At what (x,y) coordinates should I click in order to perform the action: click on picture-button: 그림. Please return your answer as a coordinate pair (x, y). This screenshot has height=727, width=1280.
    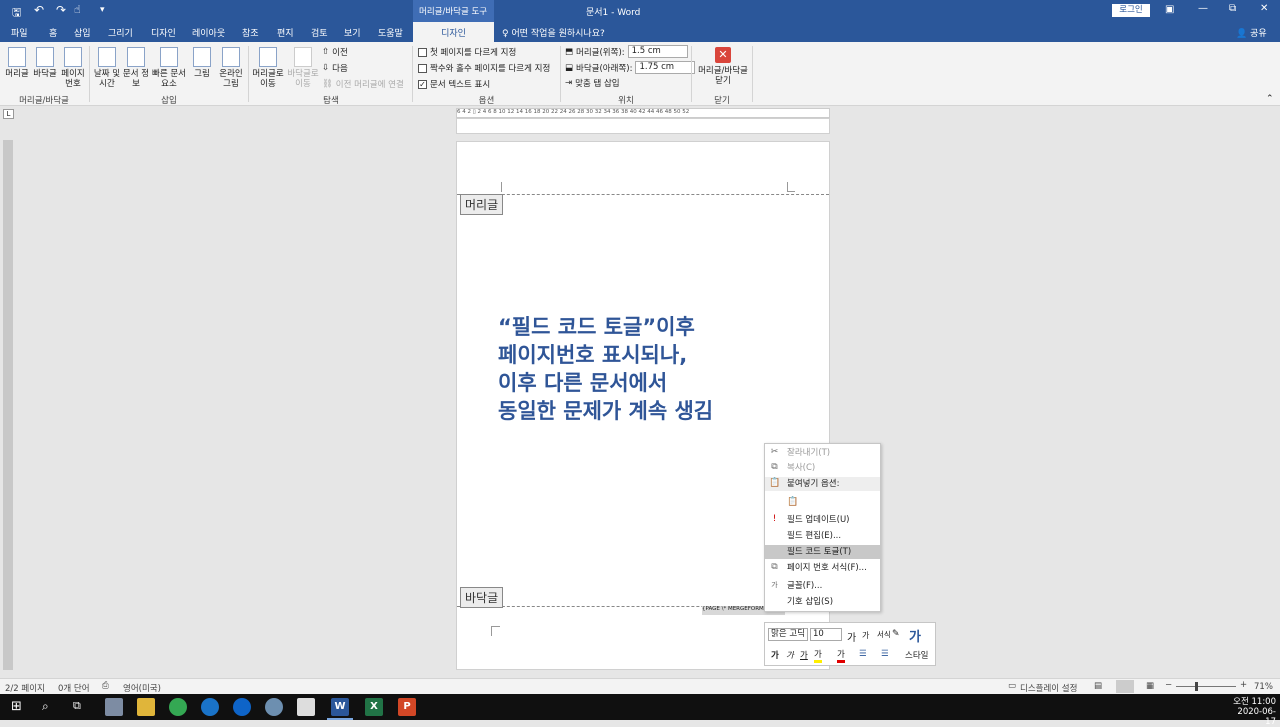
    Looking at the image, I should click on (202, 63).